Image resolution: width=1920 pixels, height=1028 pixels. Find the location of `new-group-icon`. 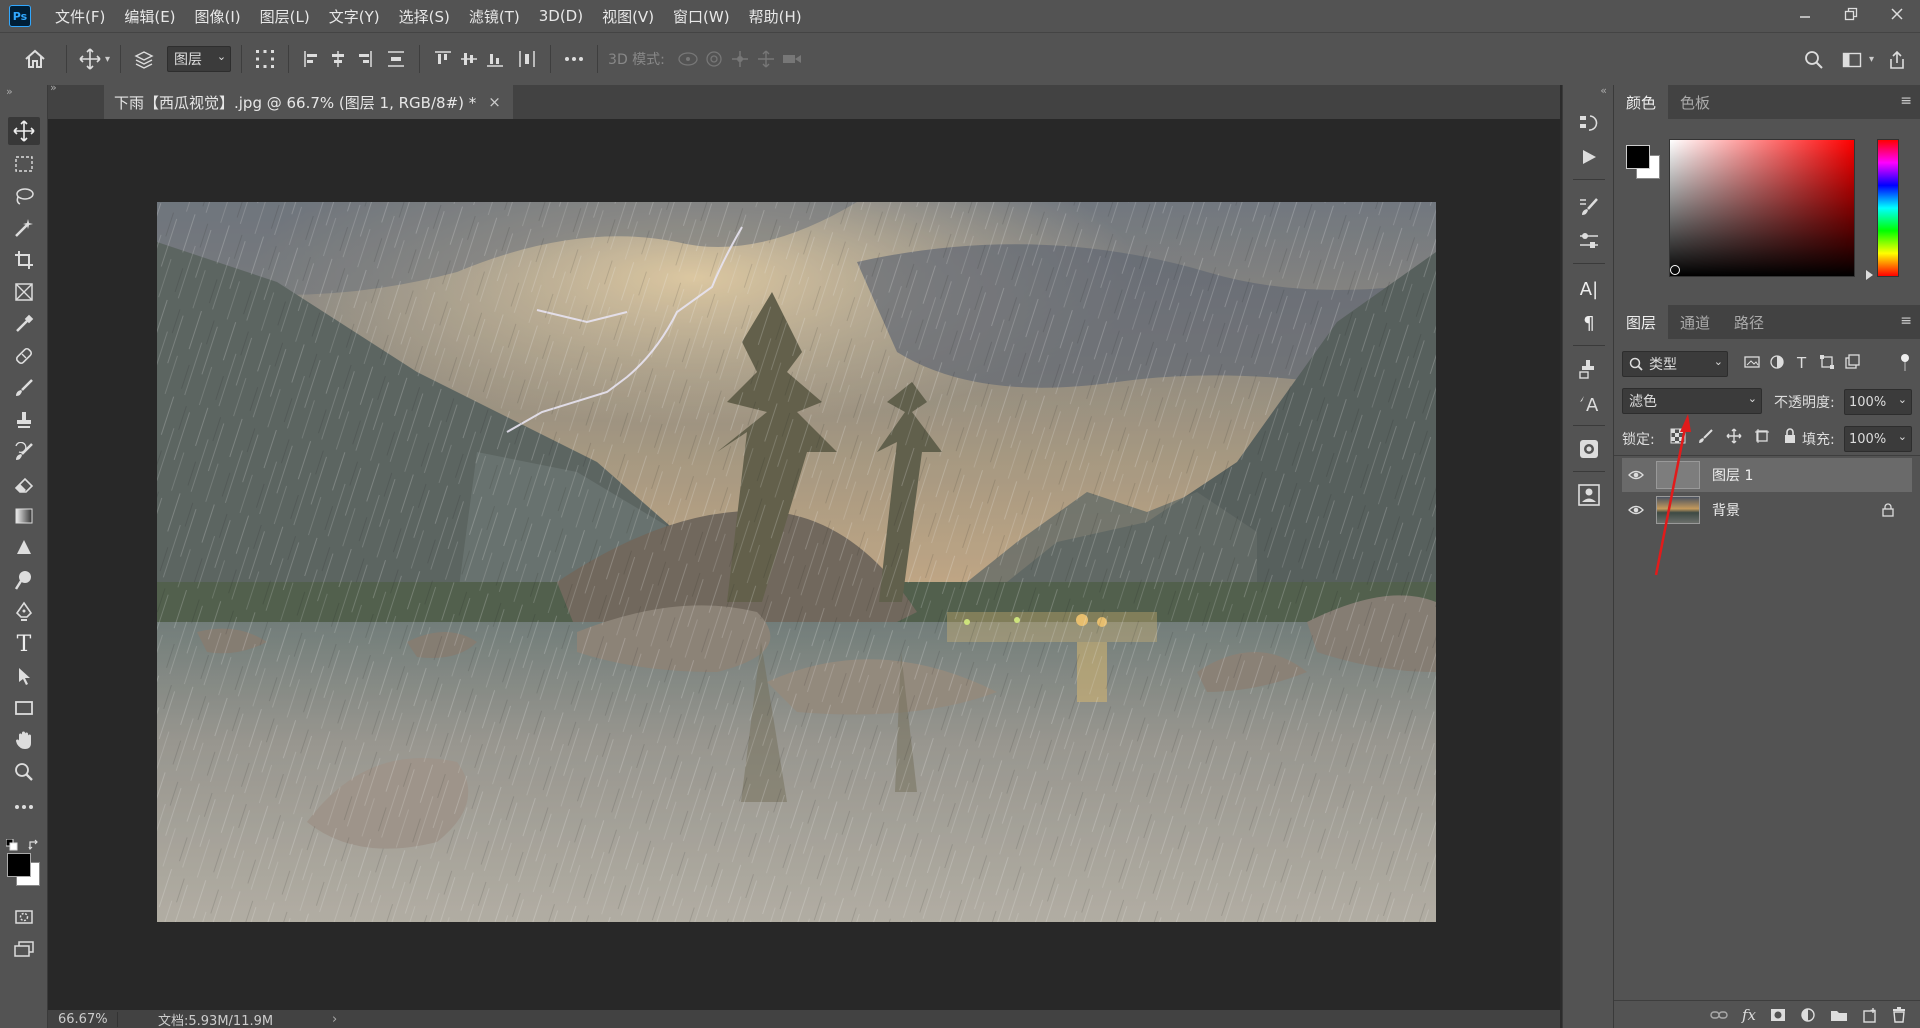

new-group-icon is located at coordinates (1839, 1015).